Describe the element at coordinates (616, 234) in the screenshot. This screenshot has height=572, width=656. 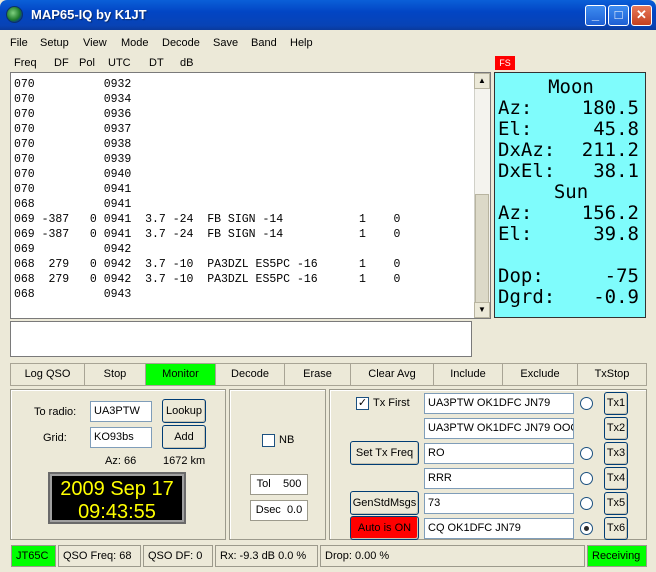
I see `sun-el-value: 39.8` at that location.